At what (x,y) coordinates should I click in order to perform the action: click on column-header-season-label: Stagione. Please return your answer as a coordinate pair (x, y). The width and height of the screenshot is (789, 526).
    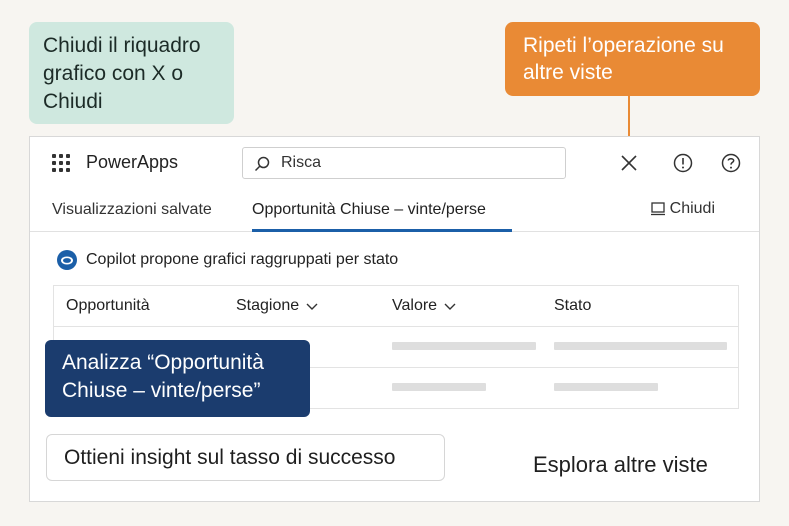
    Looking at the image, I should click on (268, 305).